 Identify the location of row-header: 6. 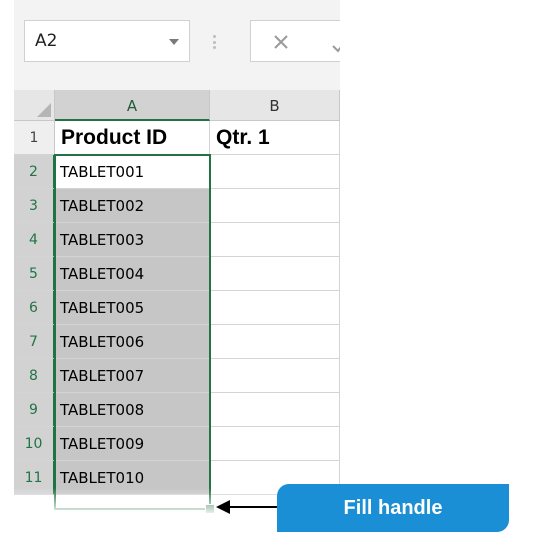
(34, 308).